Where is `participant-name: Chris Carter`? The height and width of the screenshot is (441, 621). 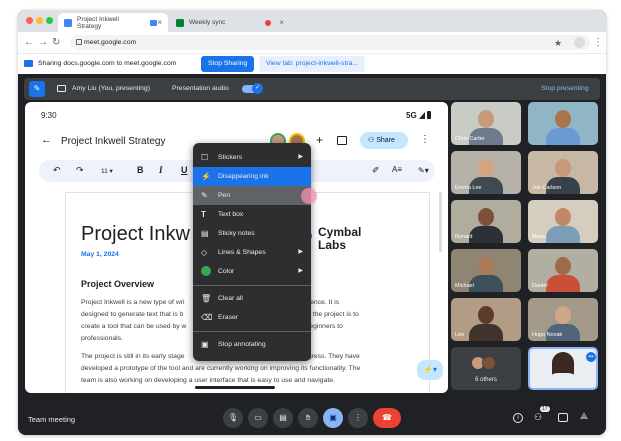
participant-name: Chris Carter is located at coordinates (470, 139).